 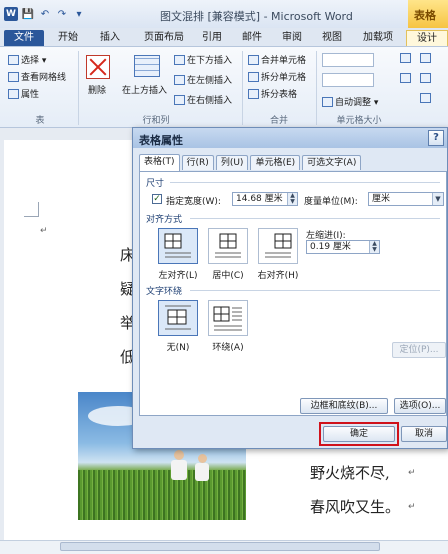 I want to click on undo-icon: ↶, so click(x=45, y=14).